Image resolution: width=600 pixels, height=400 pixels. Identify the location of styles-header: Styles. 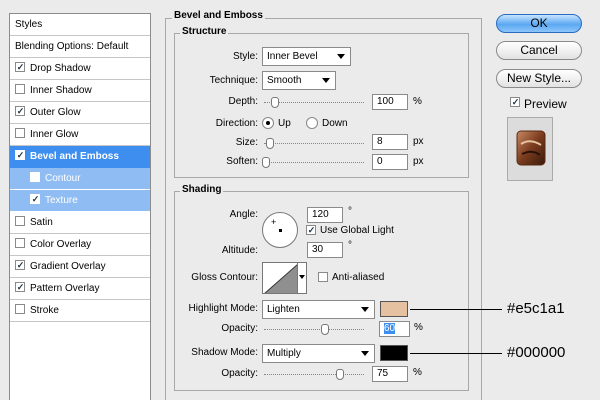
(80, 25).